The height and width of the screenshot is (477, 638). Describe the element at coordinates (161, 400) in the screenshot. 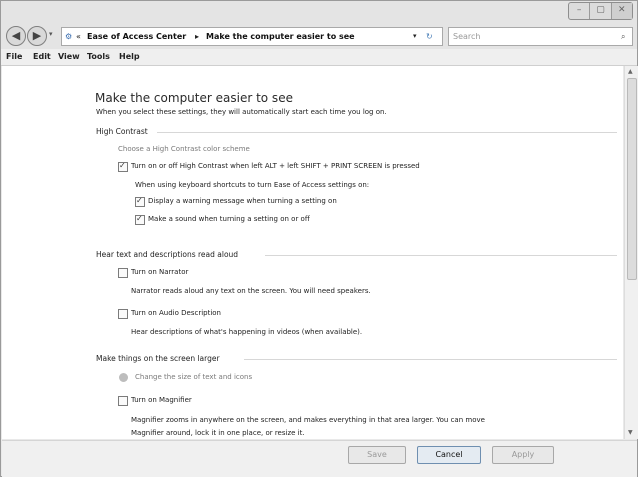

I see `magnifier-label: Turn on Magnifier` at that location.